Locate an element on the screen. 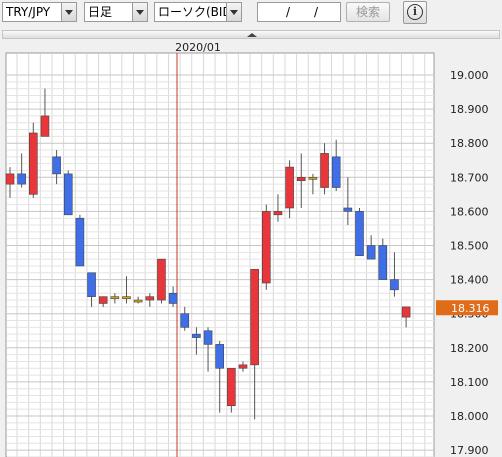  y-tick-label: 18.700 is located at coordinates (469, 177).